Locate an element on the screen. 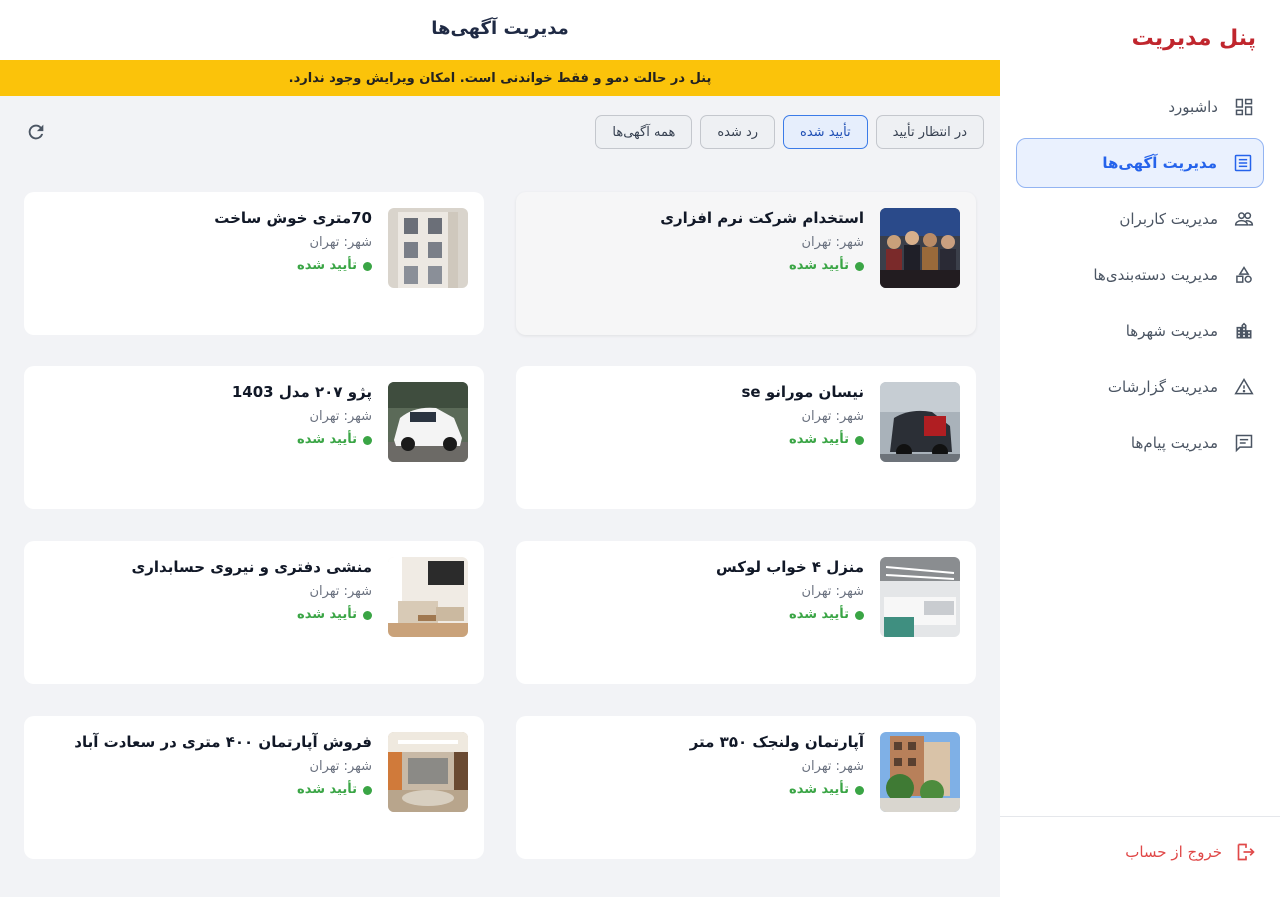 The image size is (1280, 897). ad-title: منزل ۴ خواب لوکس is located at coordinates (790, 567).